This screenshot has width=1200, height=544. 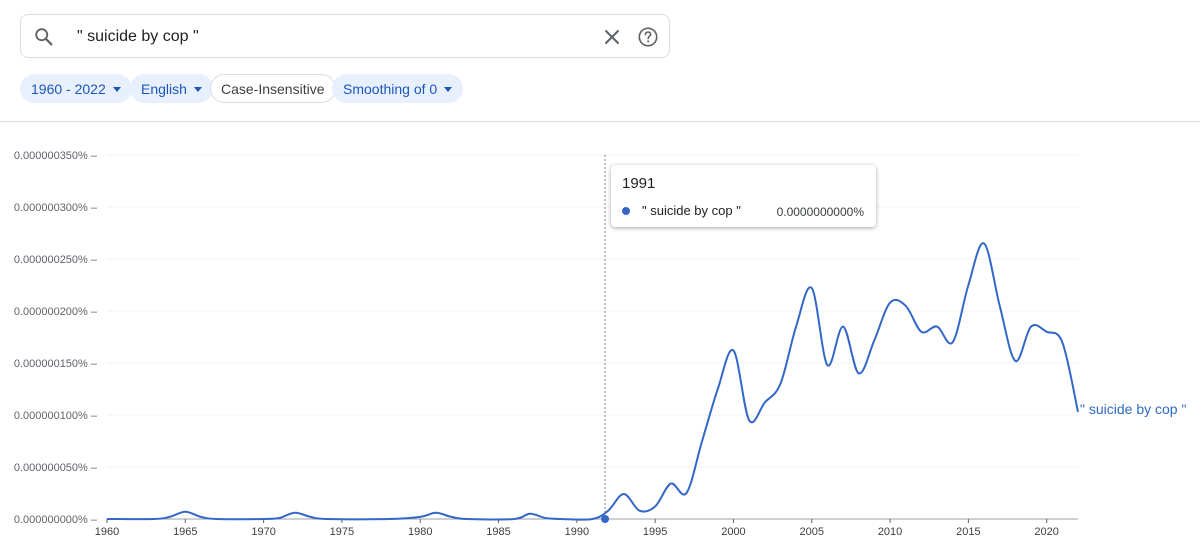 What do you see at coordinates (820, 212) in the screenshot?
I see `tooltip-value: 0.0000000000%` at bounding box center [820, 212].